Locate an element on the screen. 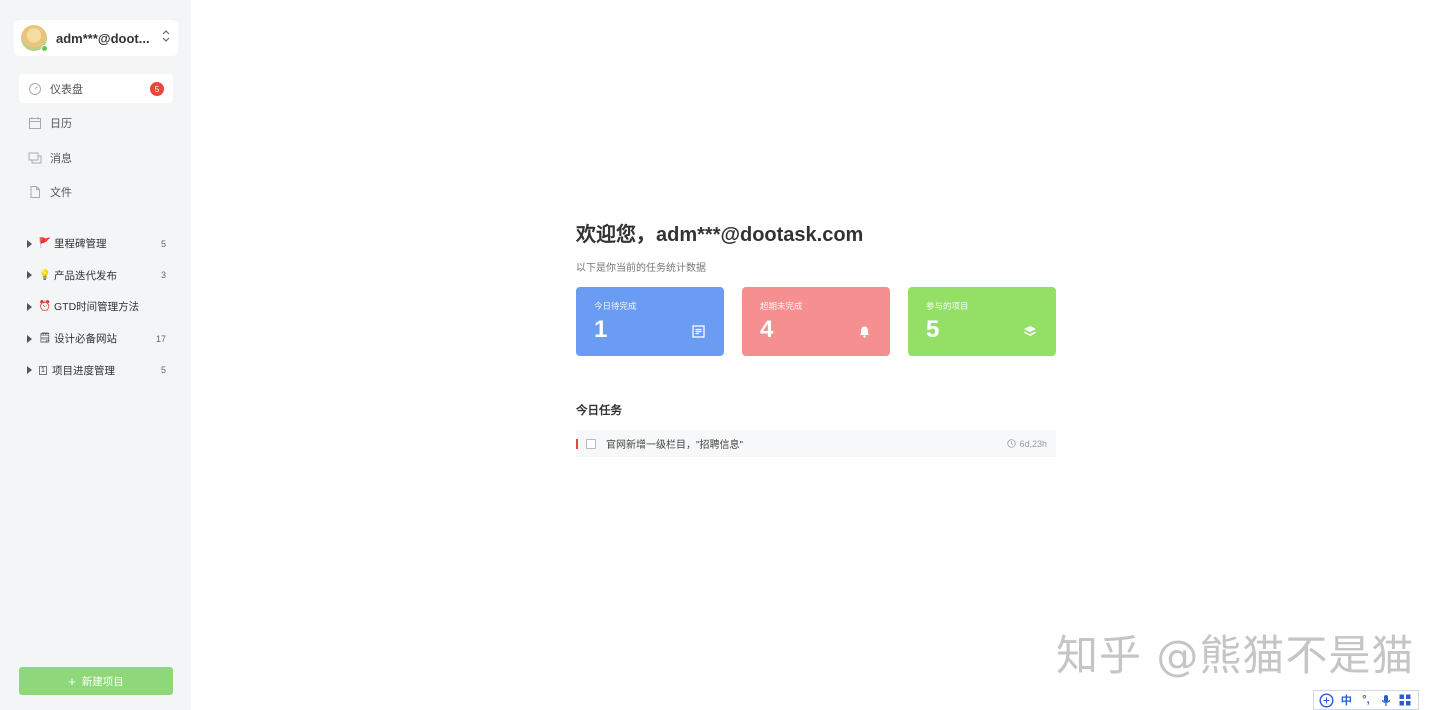 Image resolution: width=1440 pixels, height=710 pixels. notification-badge: 5 is located at coordinates (157, 89).